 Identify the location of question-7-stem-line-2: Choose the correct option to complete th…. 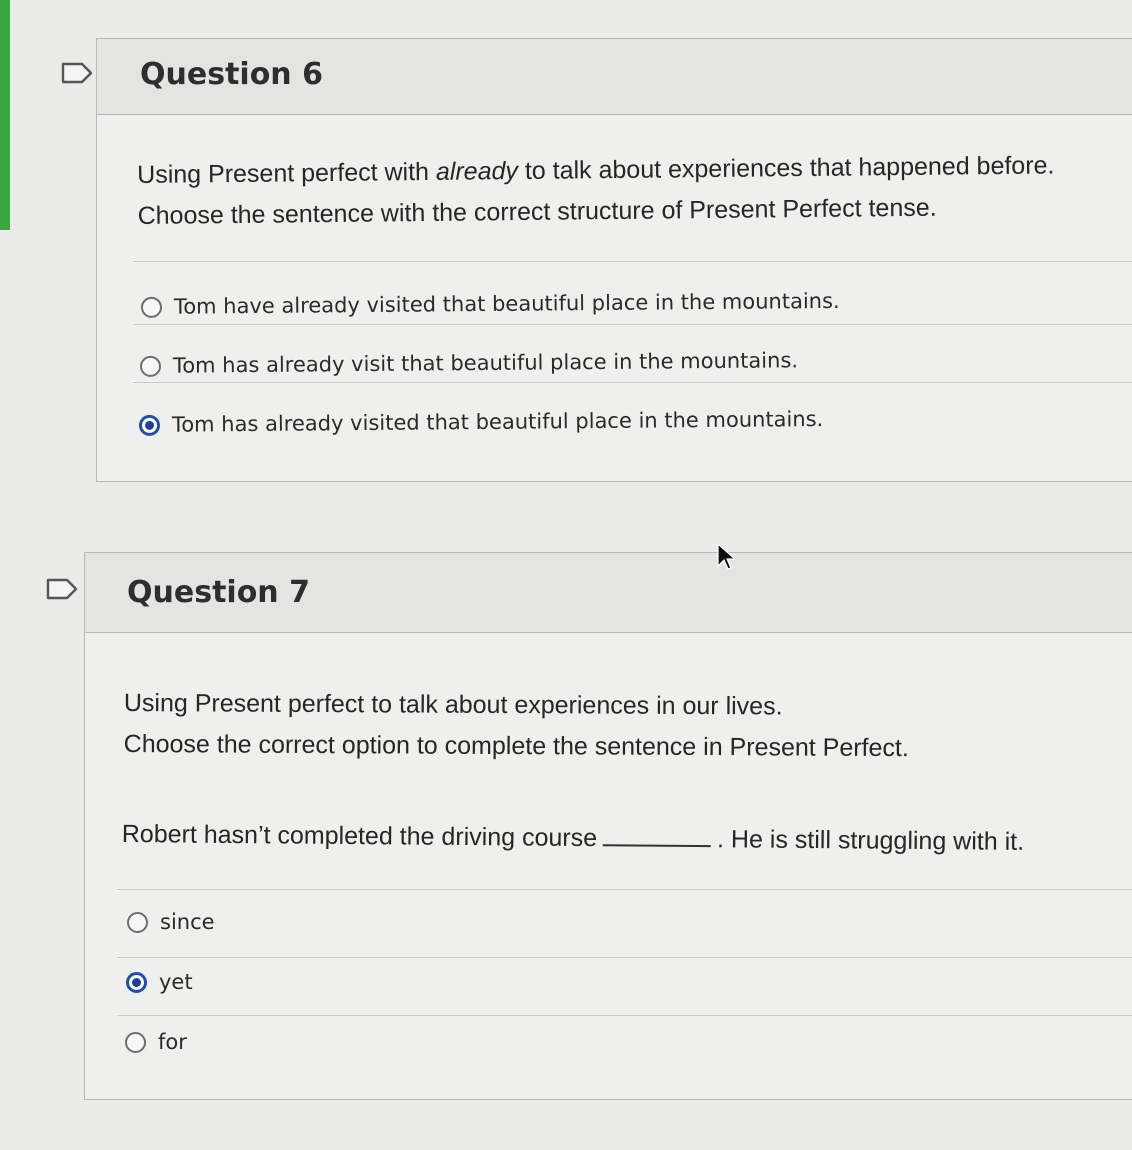
(516, 746).